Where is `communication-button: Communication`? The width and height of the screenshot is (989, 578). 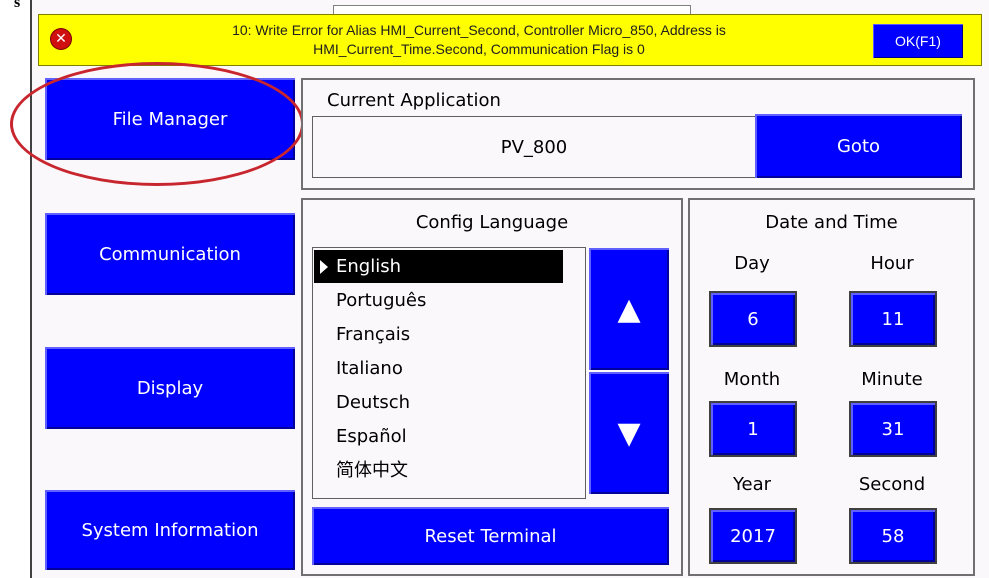
communication-button: Communication is located at coordinates (170, 254).